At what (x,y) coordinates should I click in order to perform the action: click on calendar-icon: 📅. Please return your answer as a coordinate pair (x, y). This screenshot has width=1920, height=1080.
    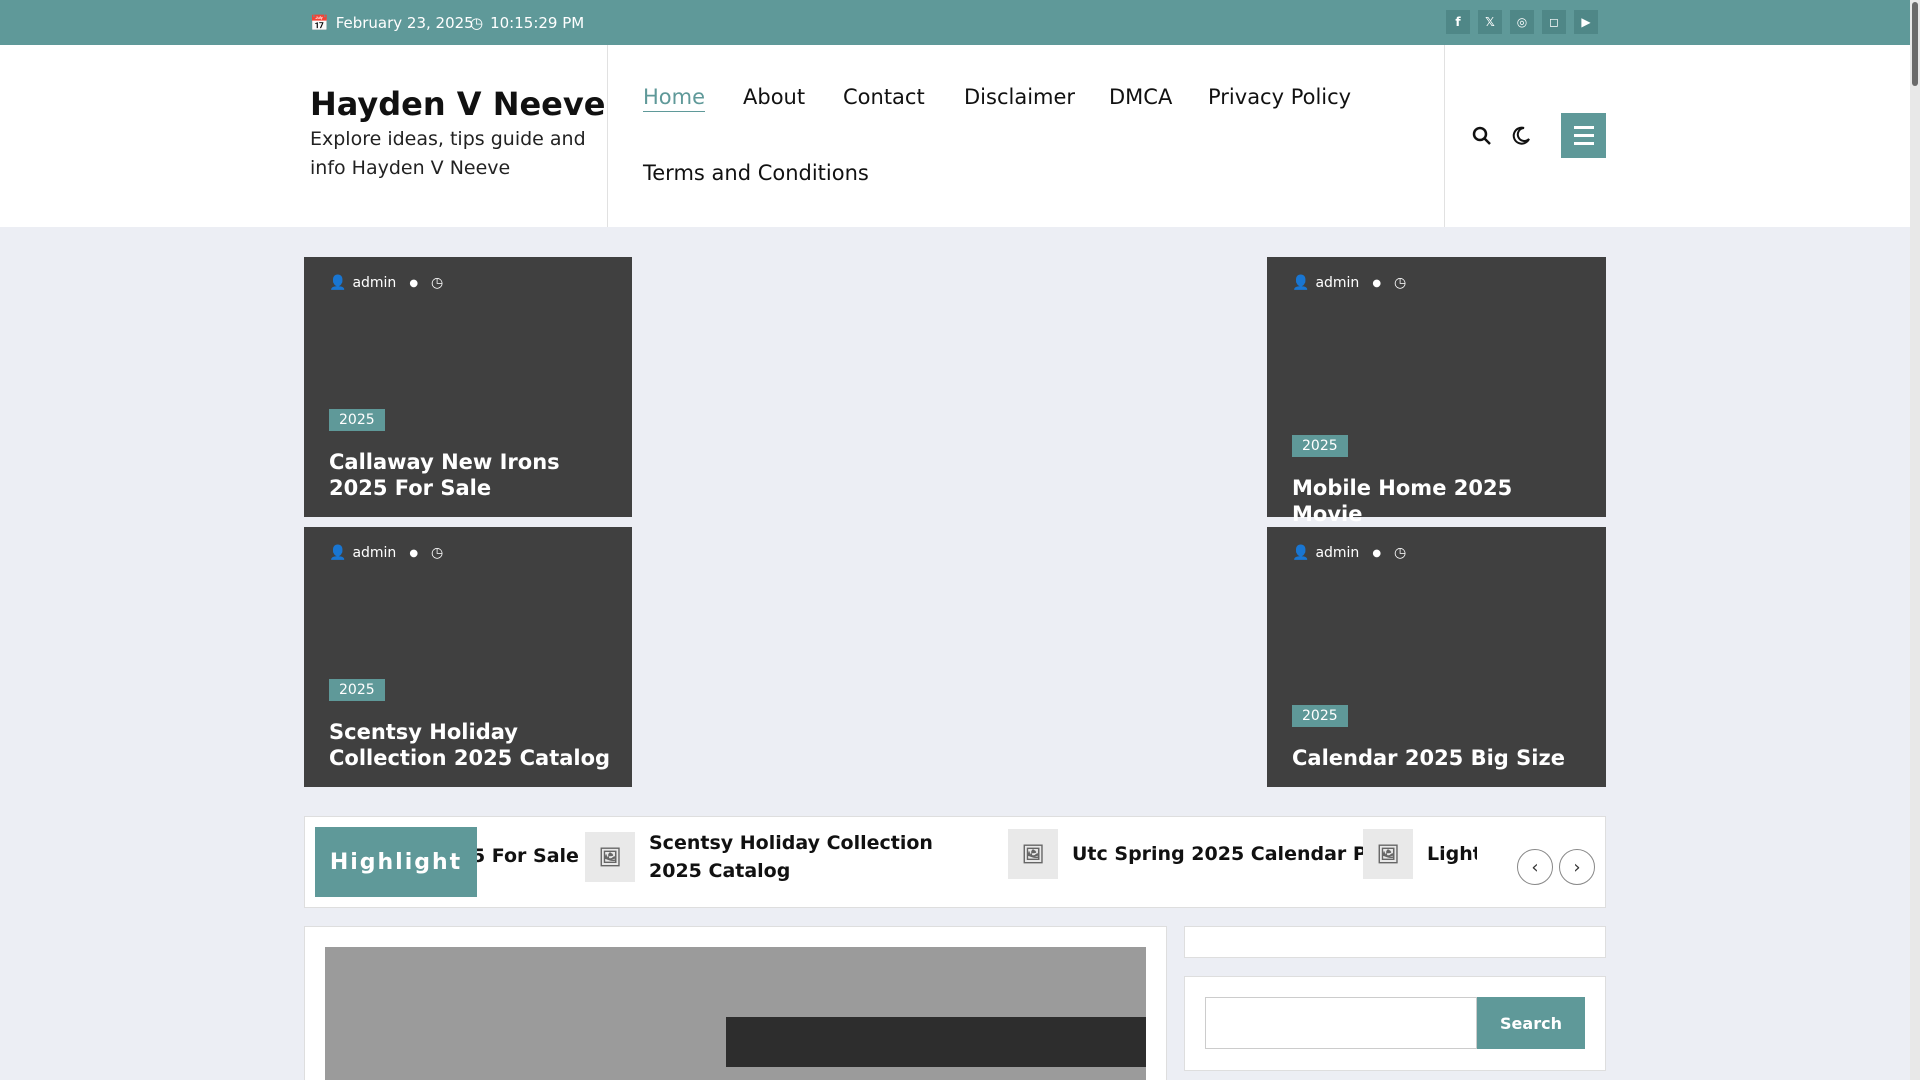
    Looking at the image, I should click on (319, 23).